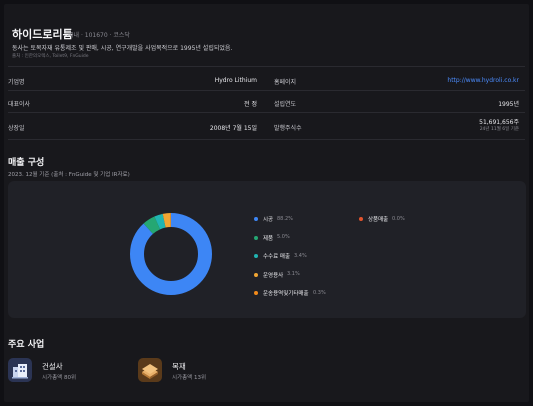 The width and height of the screenshot is (533, 406). I want to click on building-icon, so click(20, 370).